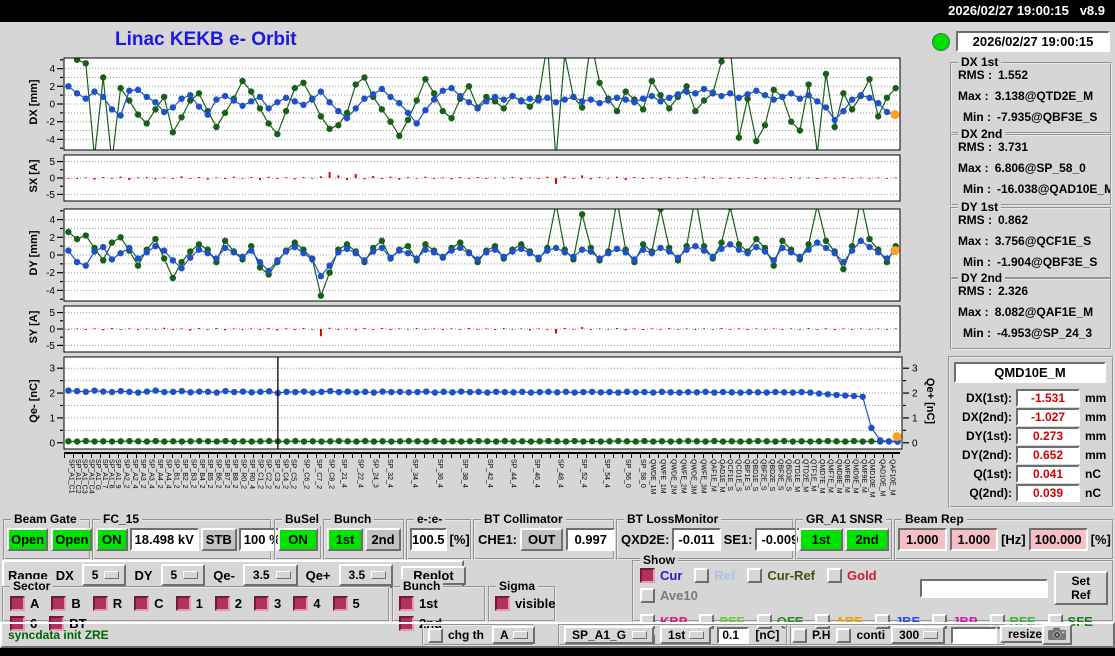 The height and width of the screenshot is (656, 1115). What do you see at coordinates (34, 401) in the screenshot?
I see `y-axis-title-qe-minus: Qe- [nC]` at bounding box center [34, 401].